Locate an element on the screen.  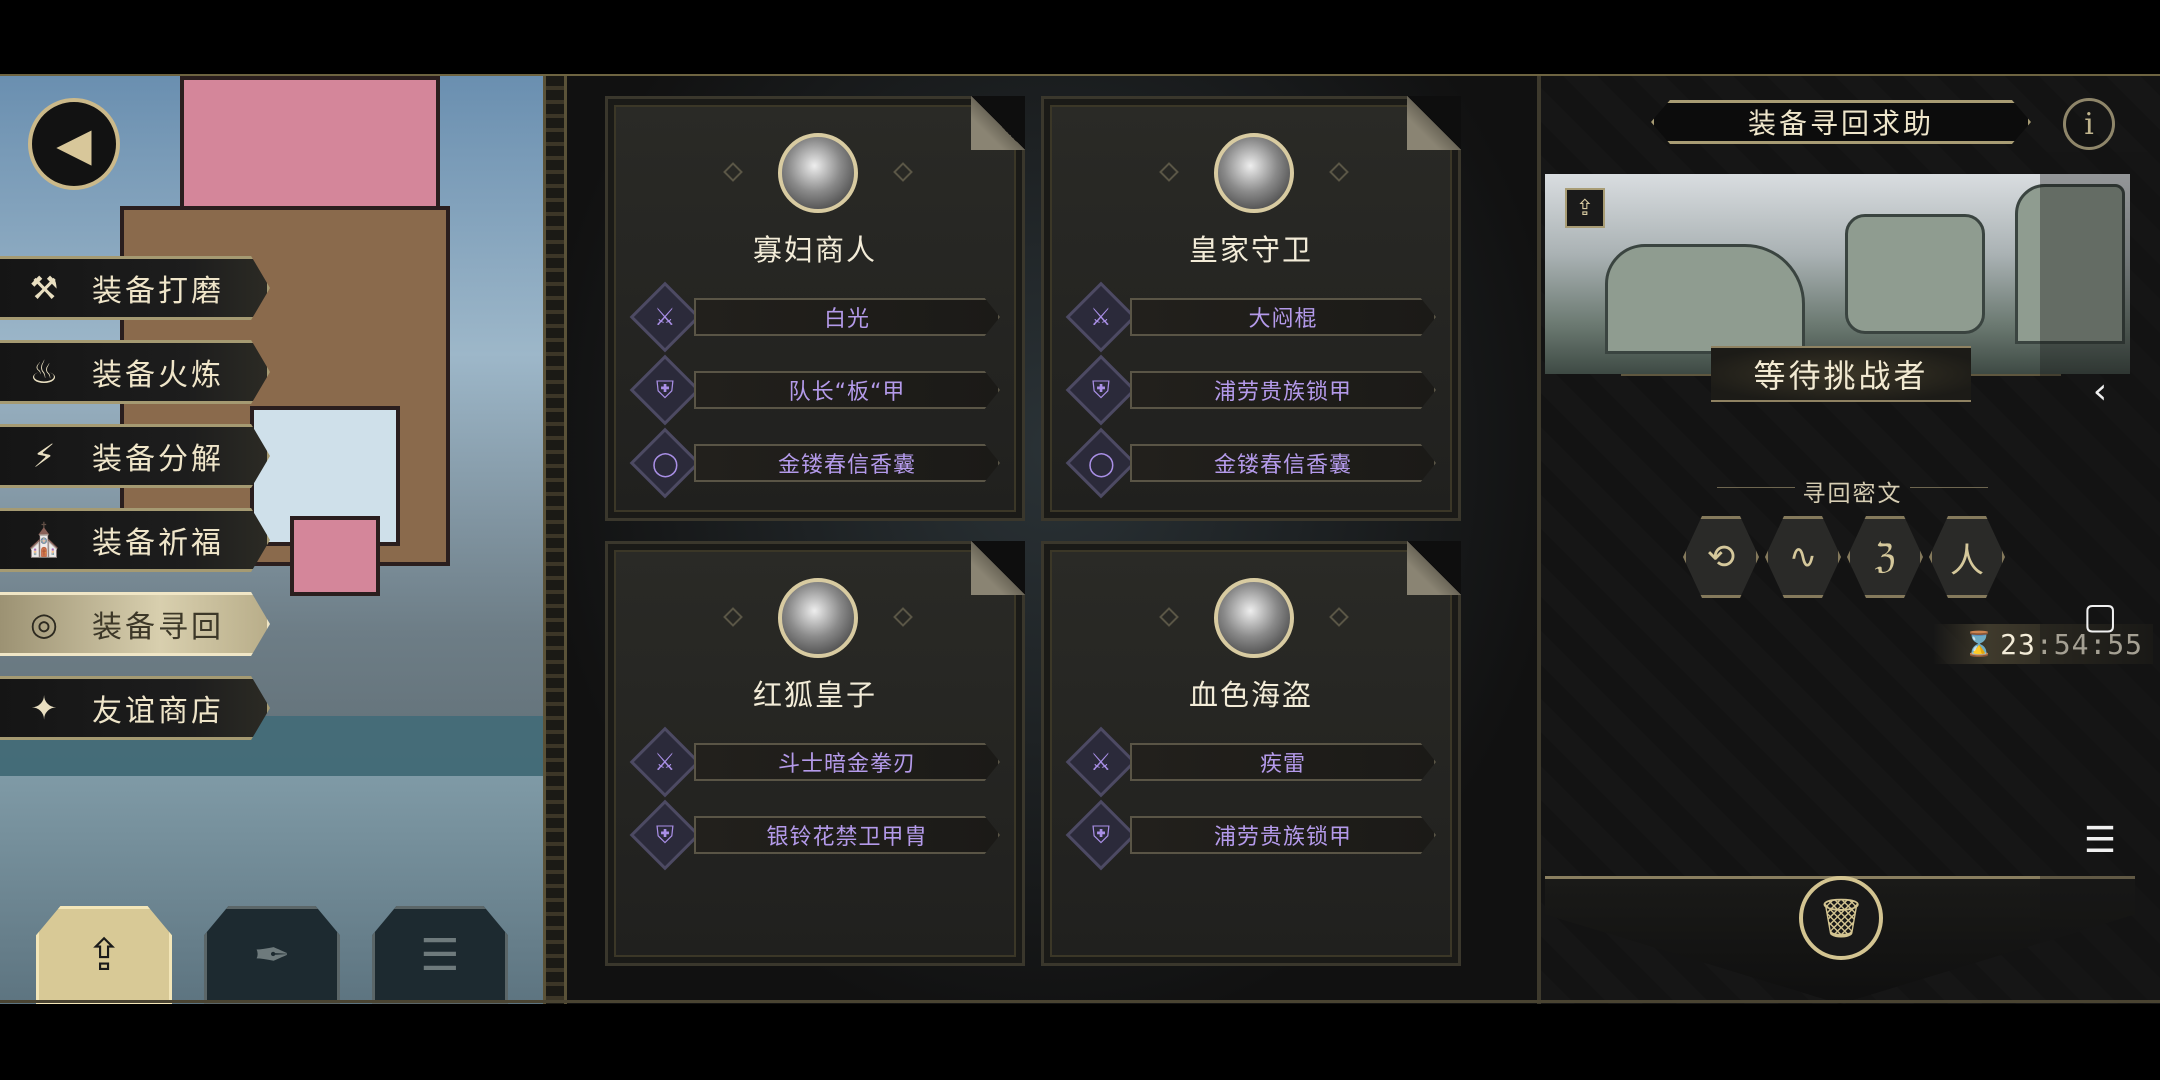
menu-item-pray: ⛪ 装备祈福 is located at coordinates (135, 540).